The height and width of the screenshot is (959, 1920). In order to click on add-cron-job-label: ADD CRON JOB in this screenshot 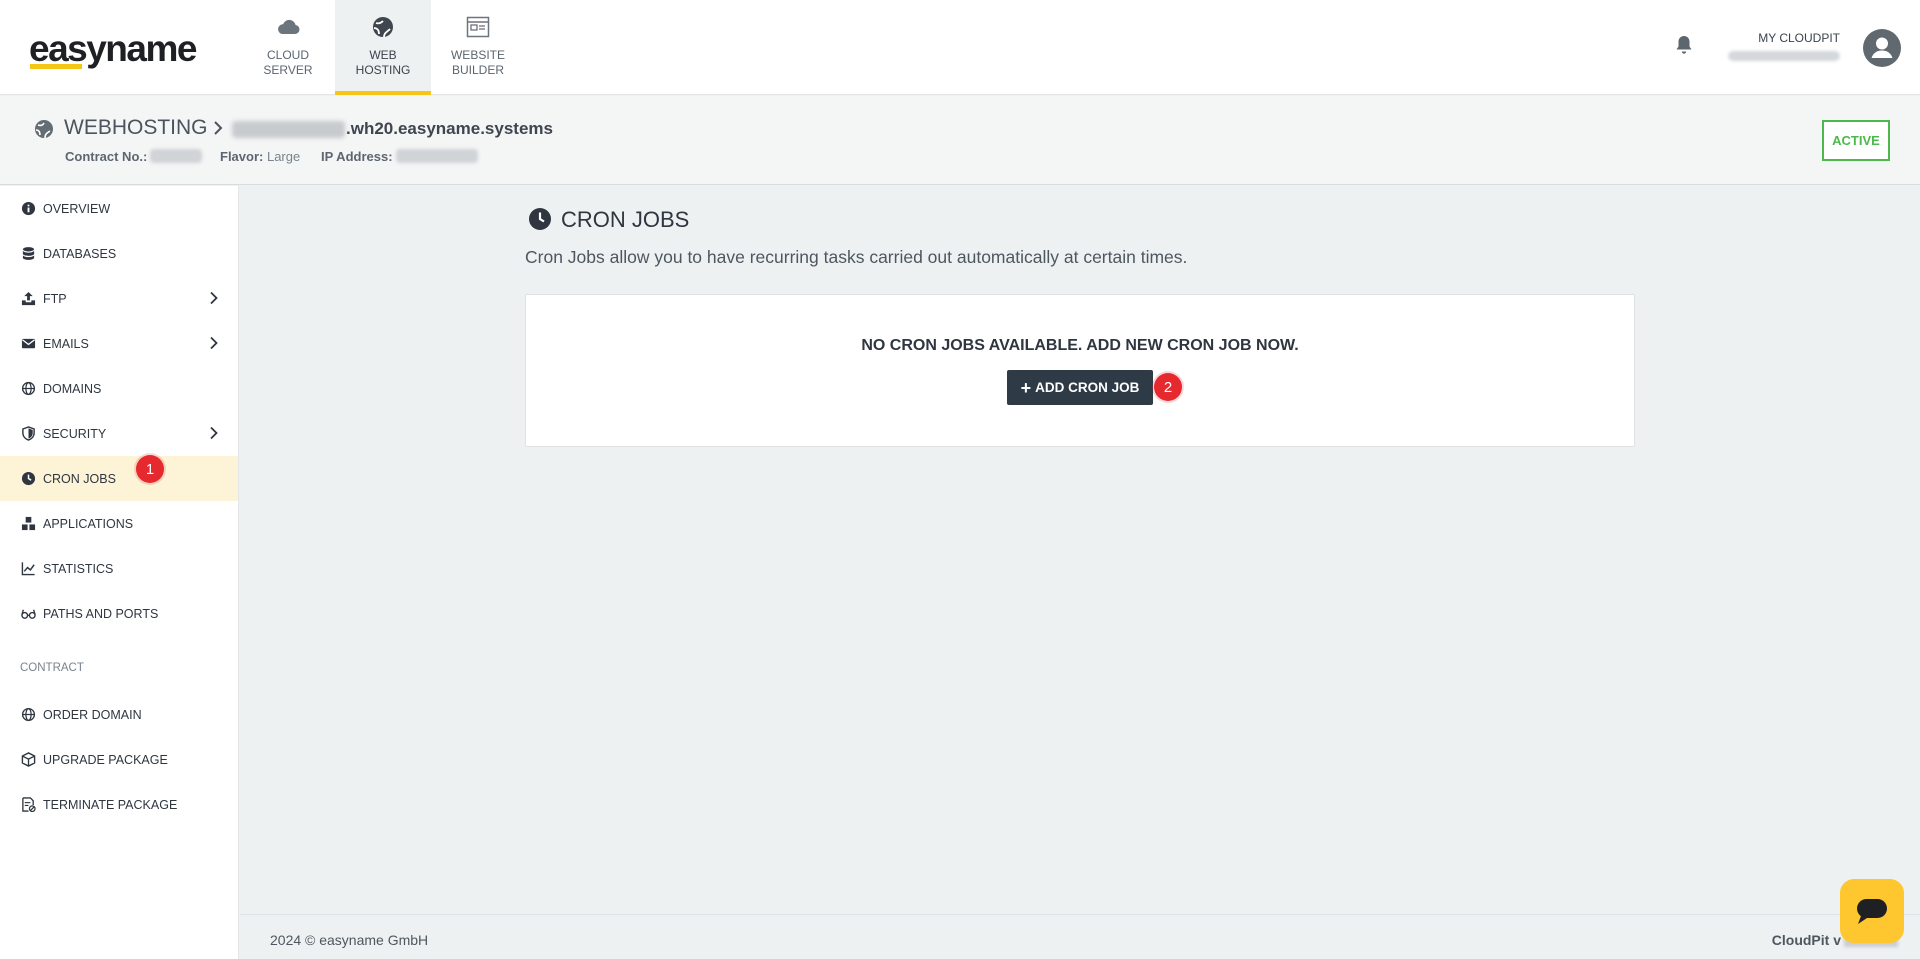, I will do `click(1087, 387)`.